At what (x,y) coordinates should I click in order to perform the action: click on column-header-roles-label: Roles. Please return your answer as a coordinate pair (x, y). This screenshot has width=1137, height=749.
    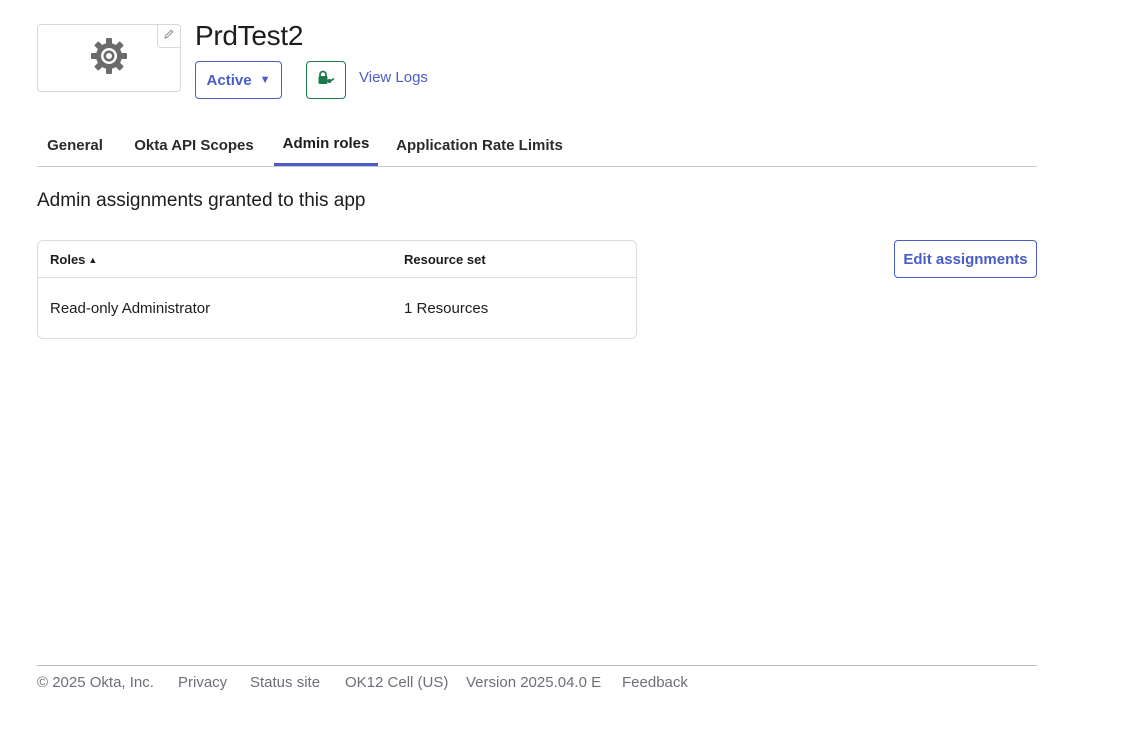
    Looking at the image, I should click on (68, 259).